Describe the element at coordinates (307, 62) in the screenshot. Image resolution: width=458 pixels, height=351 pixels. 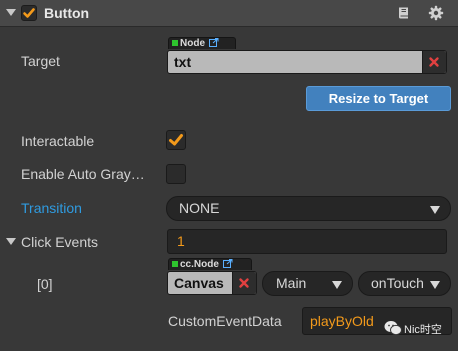
I see `target-field: txt` at that location.